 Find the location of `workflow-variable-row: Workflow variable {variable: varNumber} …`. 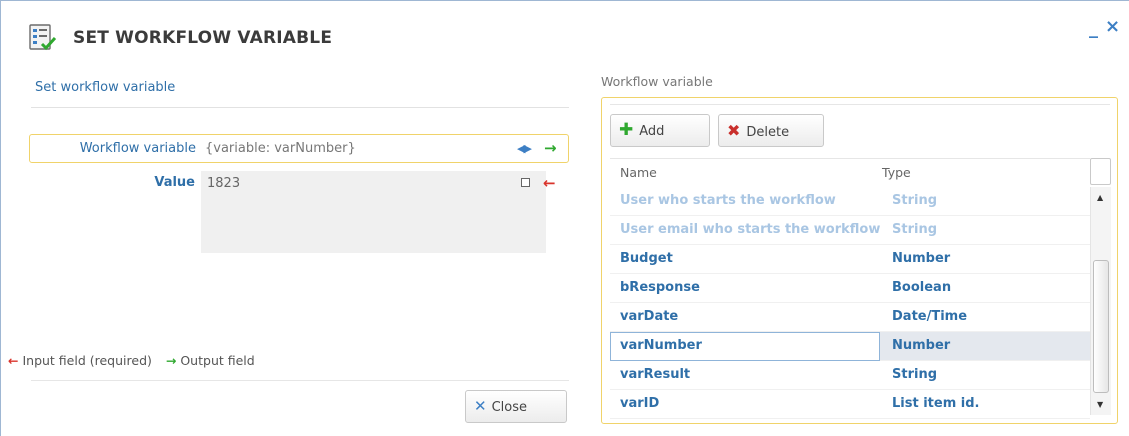

workflow-variable-row: Workflow variable {variable: varNumber} … is located at coordinates (299, 148).